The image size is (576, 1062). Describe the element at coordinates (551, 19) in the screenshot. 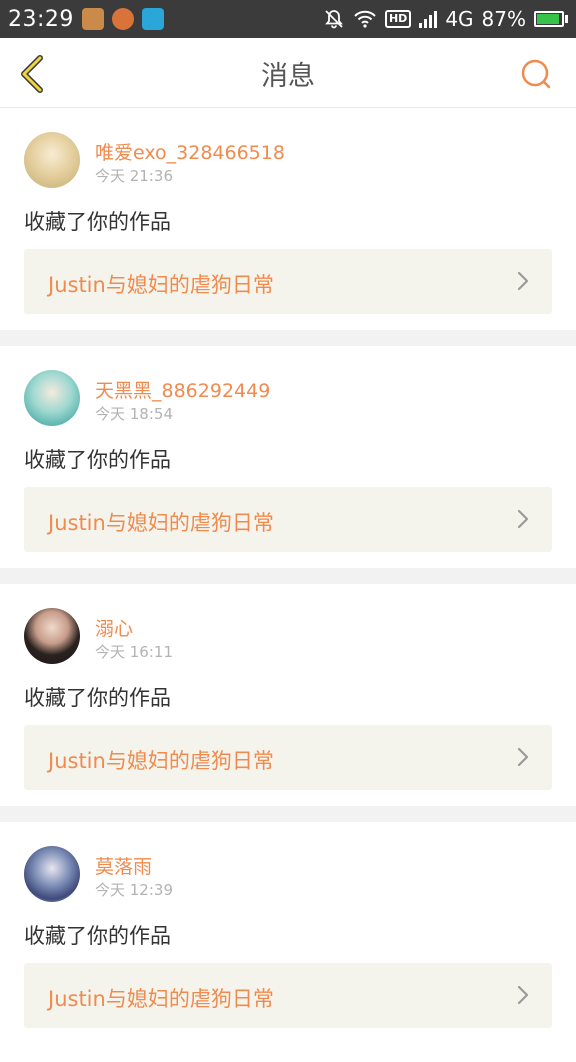

I see `battery-icon` at that location.